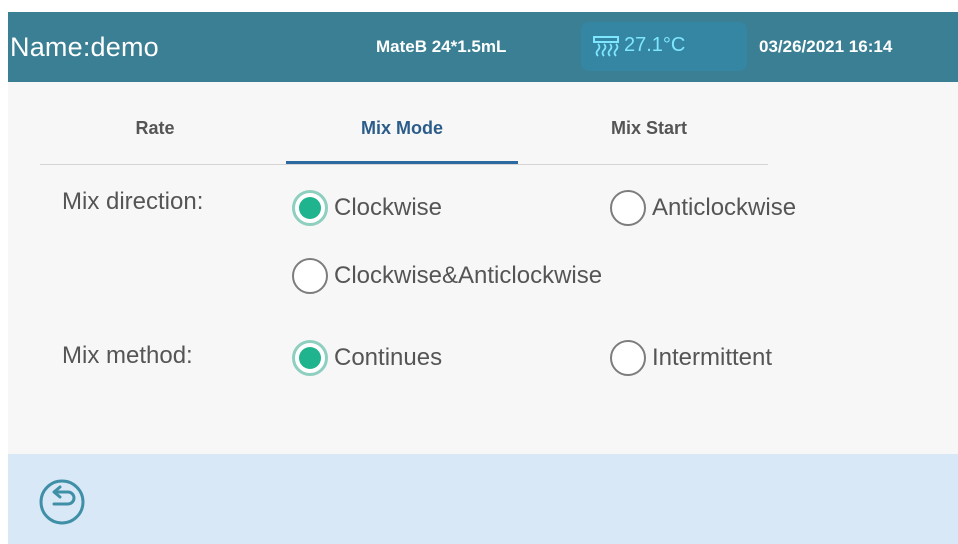  I want to click on radio-clockwise-anticlockwise: Clockwise&Anticlockwise, so click(447, 276).